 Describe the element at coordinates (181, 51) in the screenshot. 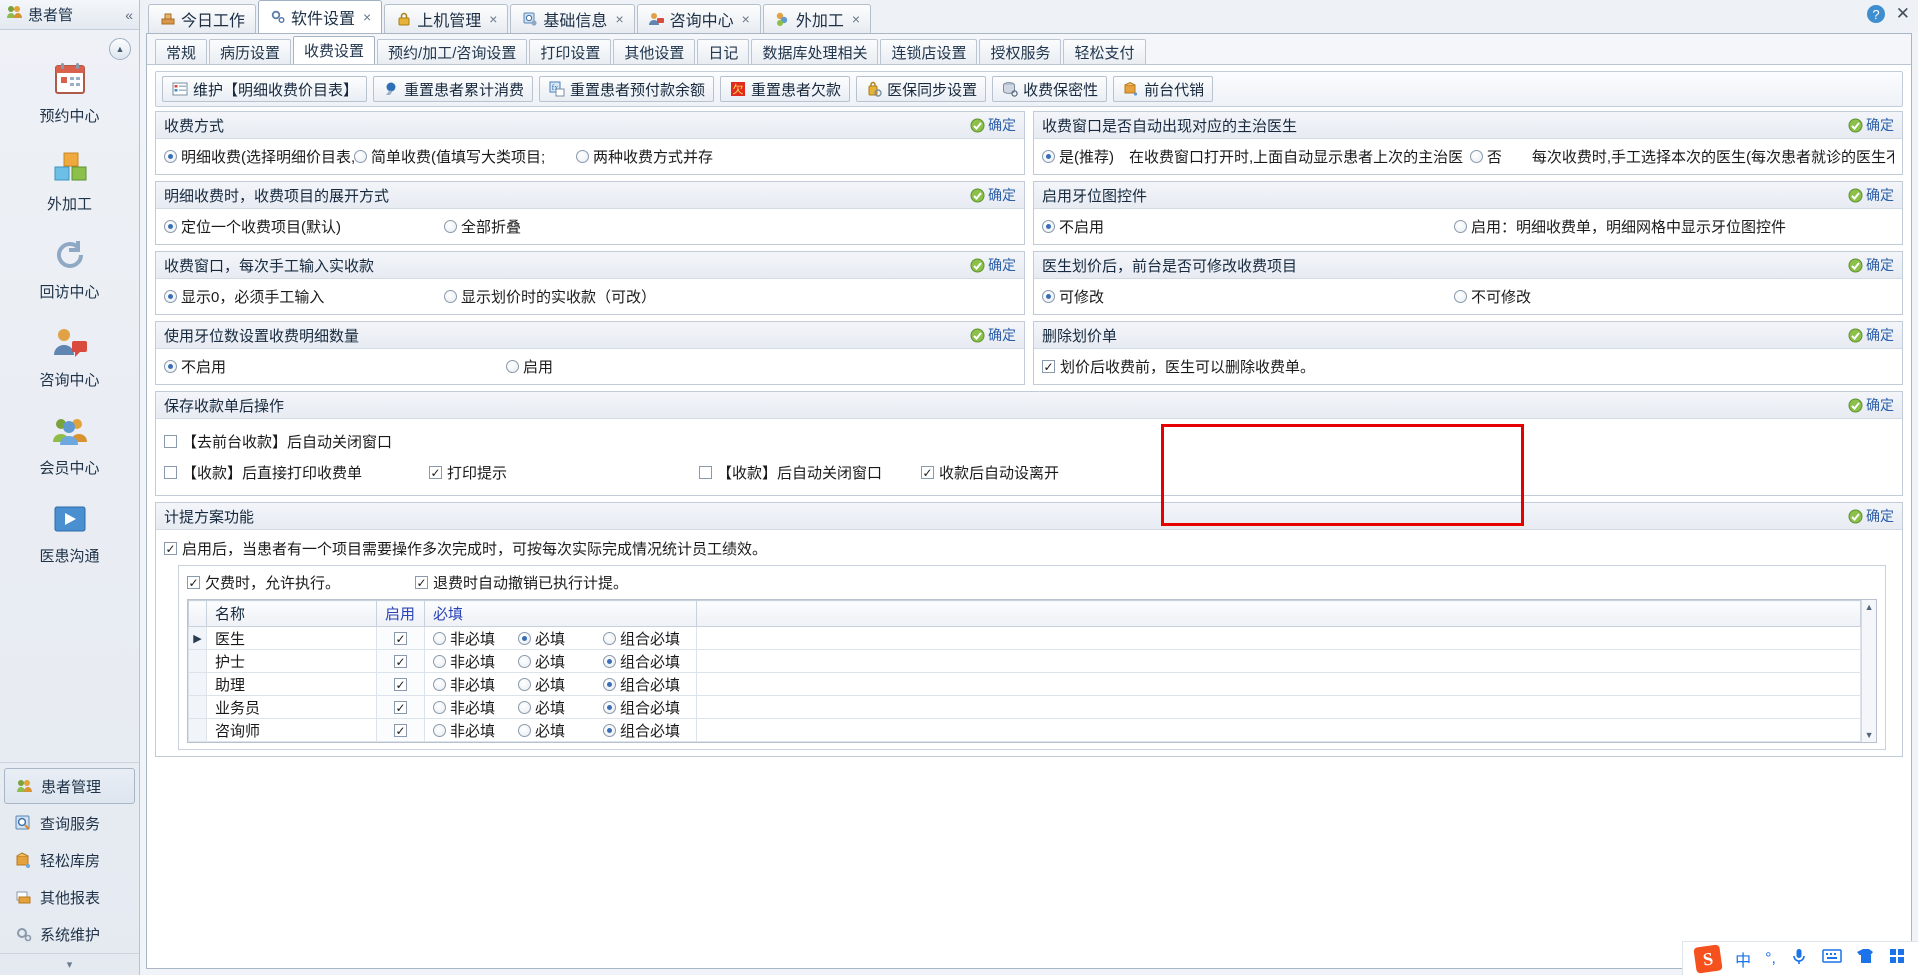

I see `tab-general: 常规` at that location.